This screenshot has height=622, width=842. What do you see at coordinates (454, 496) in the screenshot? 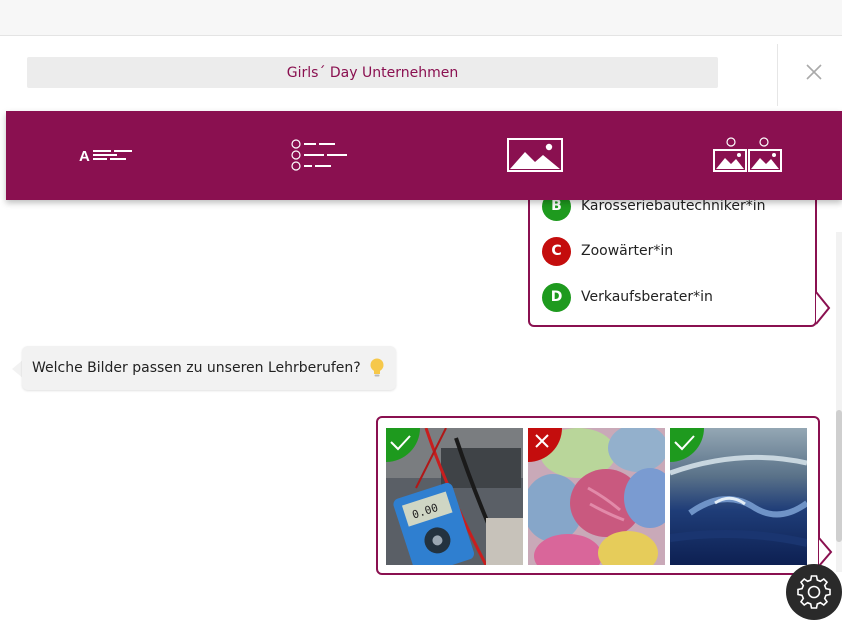
I see `image-option-1: 0.00` at bounding box center [454, 496].